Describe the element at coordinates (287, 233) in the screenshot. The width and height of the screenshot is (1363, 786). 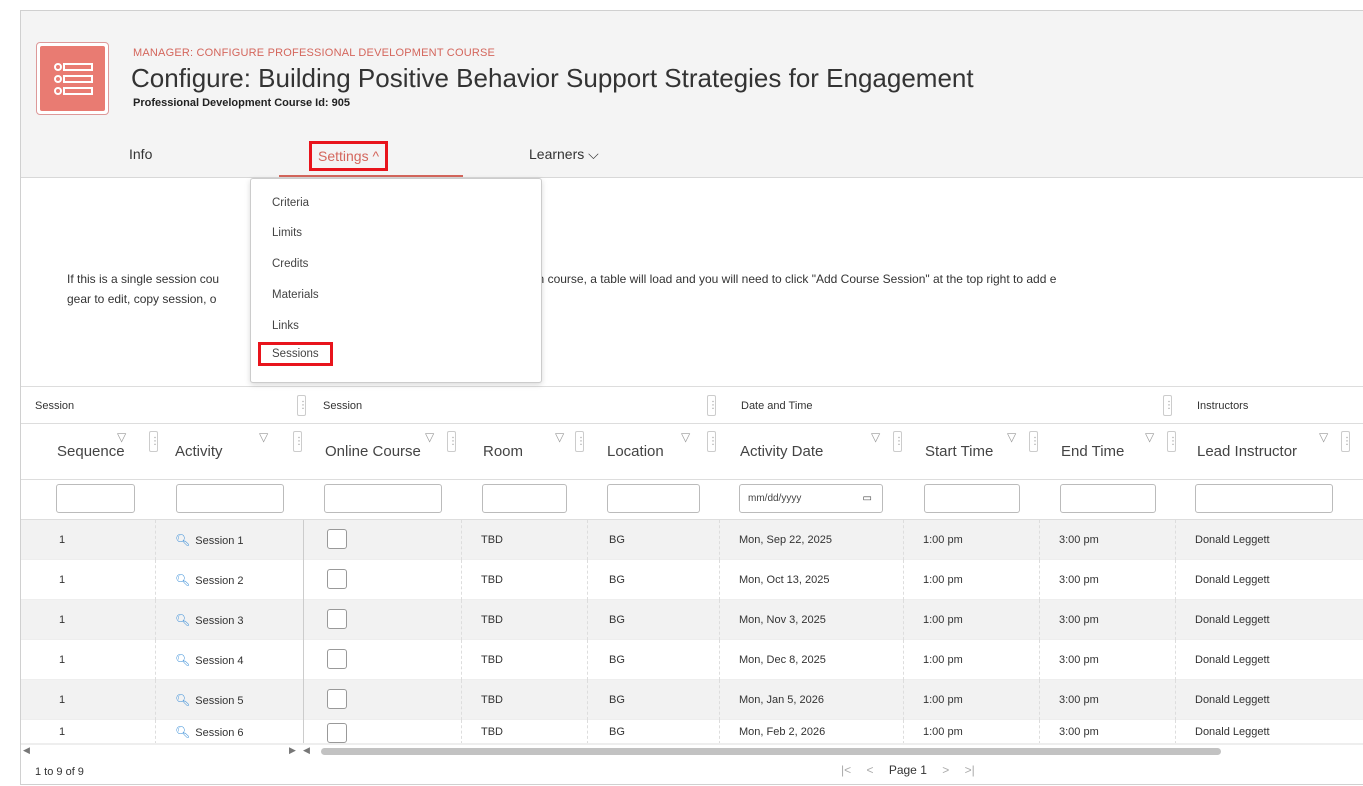
I see `menu-item-limits: Limits` at that location.